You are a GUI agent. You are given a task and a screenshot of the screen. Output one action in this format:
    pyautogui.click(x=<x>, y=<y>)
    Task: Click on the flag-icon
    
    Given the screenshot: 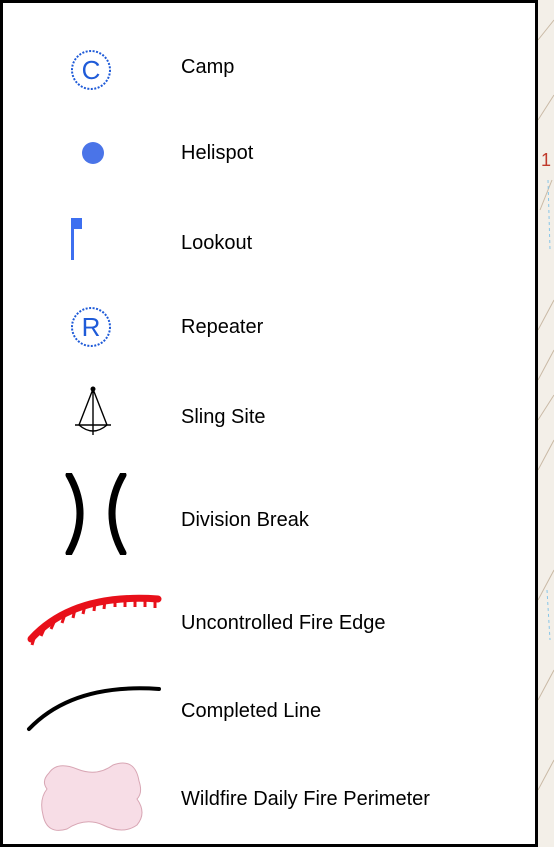 What is the action you would take?
    pyautogui.click(x=79, y=240)
    